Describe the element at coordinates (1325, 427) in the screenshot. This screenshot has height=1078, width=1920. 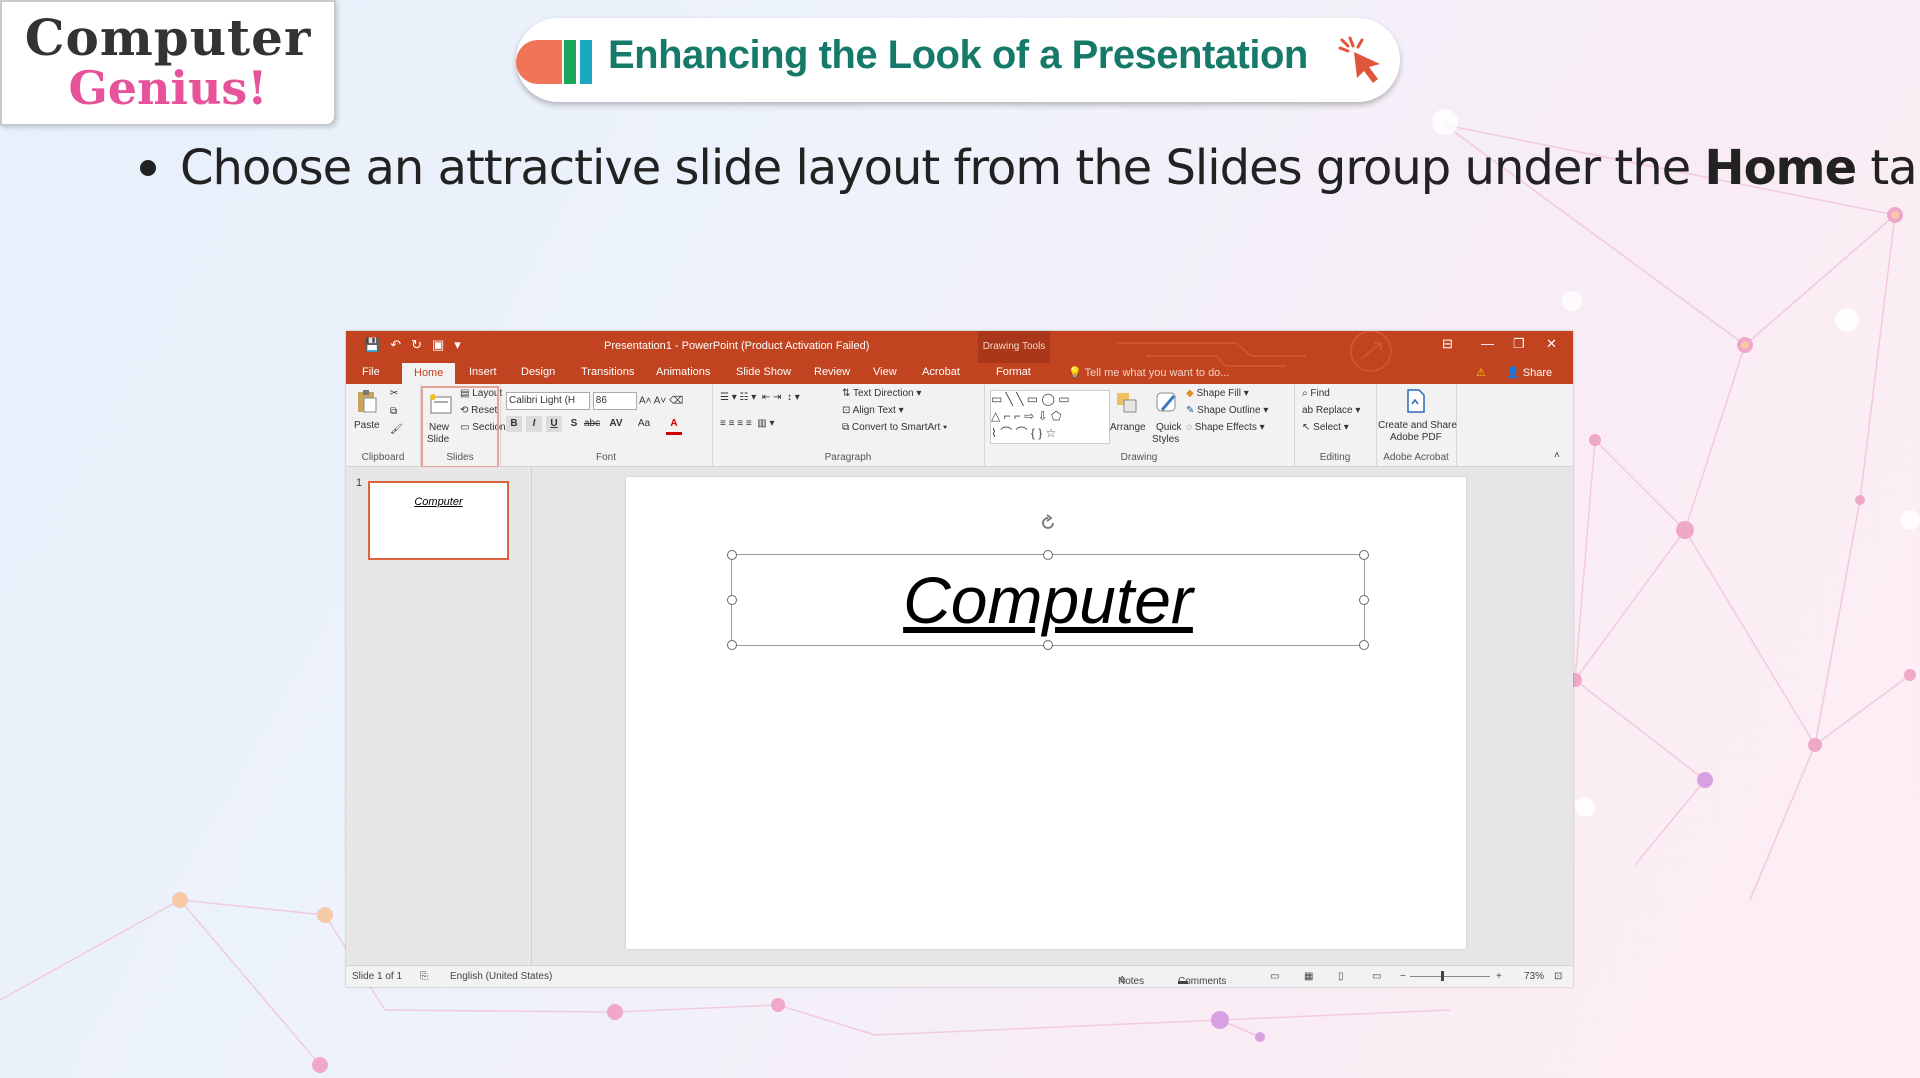
I see `select-button: ↖ Select ▾` at that location.